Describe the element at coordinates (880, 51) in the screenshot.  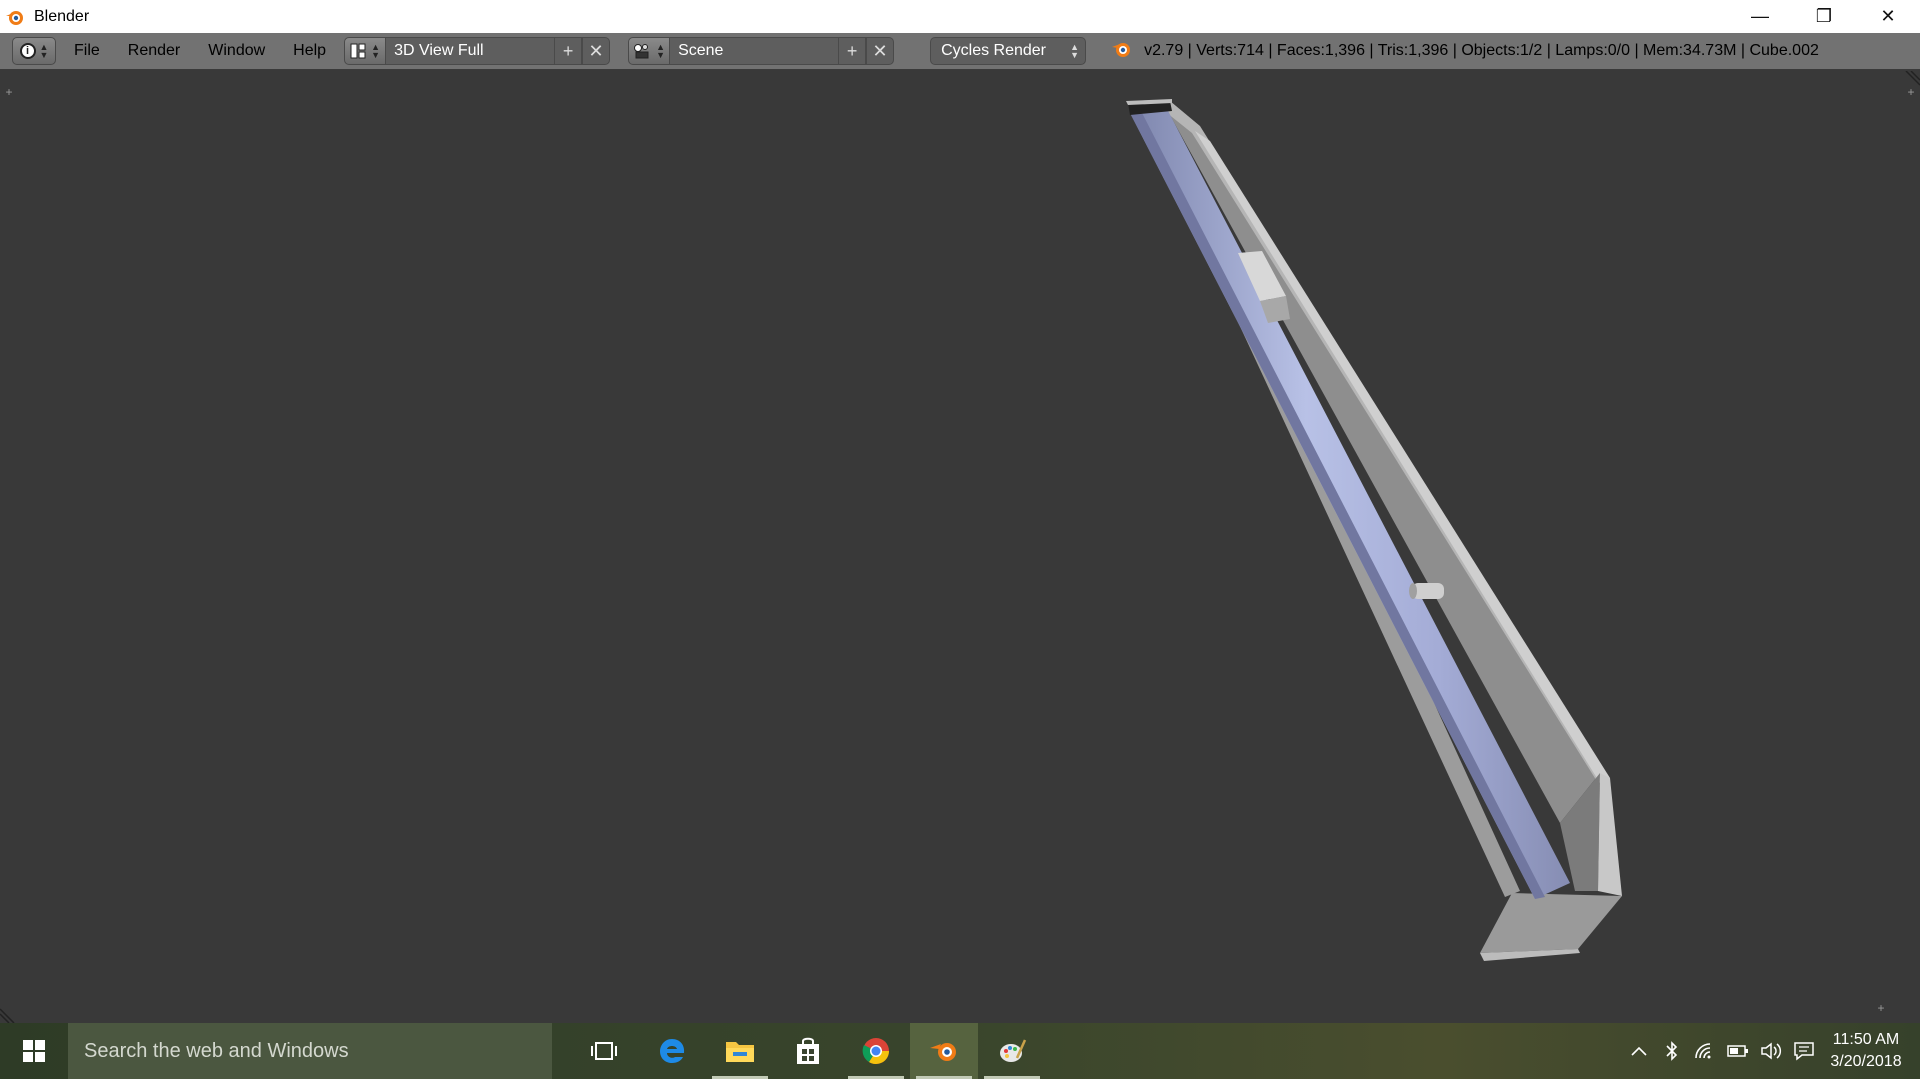
I see `remove-scene-button: ✕` at that location.